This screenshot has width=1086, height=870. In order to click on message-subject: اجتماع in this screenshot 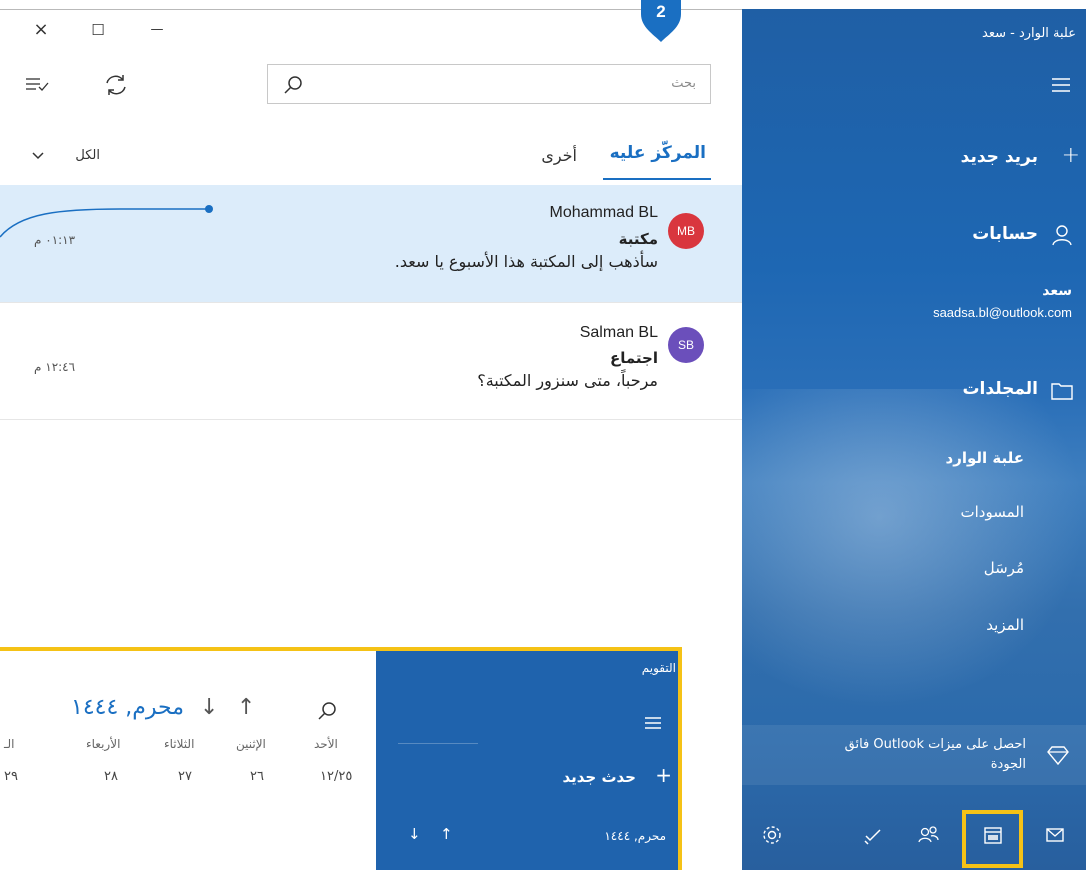, I will do `click(633, 358)`.